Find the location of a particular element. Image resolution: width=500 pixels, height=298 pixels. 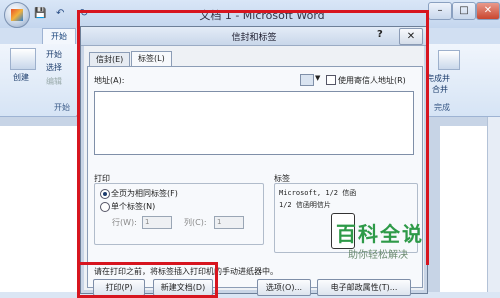

highlight-box-buttons is located at coordinates (147, 280).